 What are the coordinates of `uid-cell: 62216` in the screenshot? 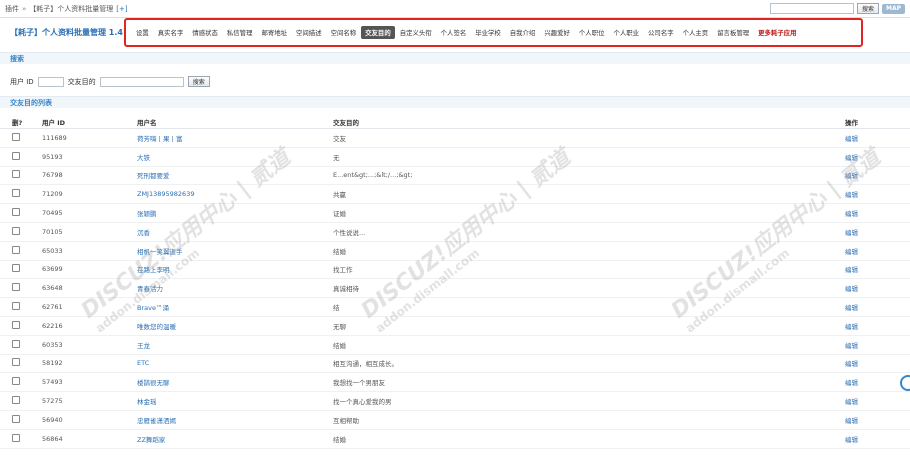 It's located at (52, 325).